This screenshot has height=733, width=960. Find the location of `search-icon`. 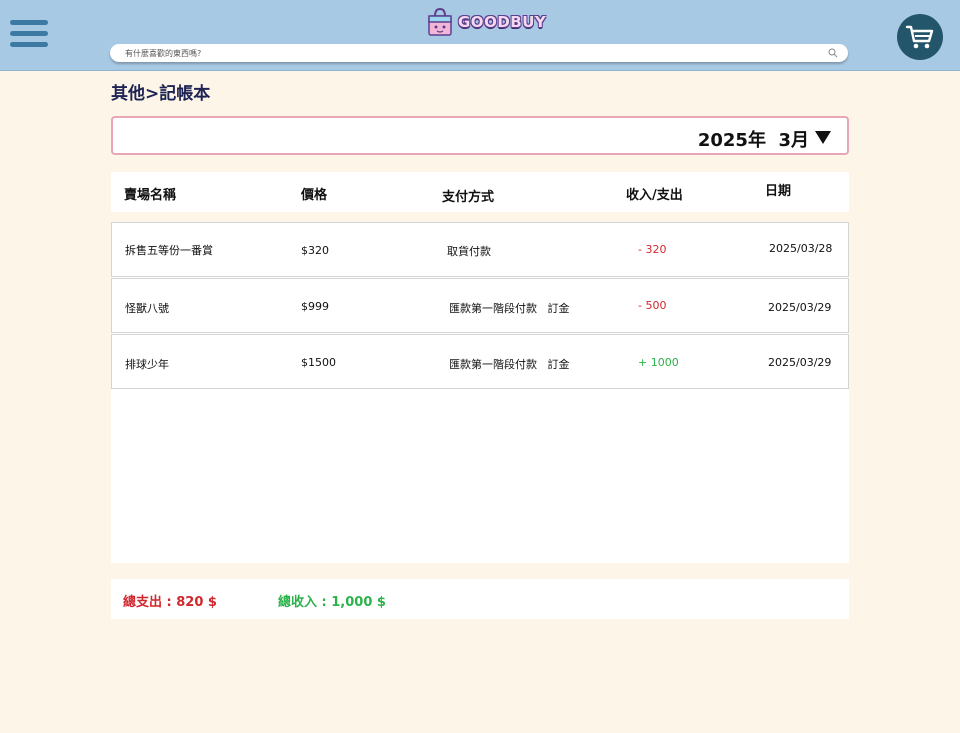

search-icon is located at coordinates (833, 53).